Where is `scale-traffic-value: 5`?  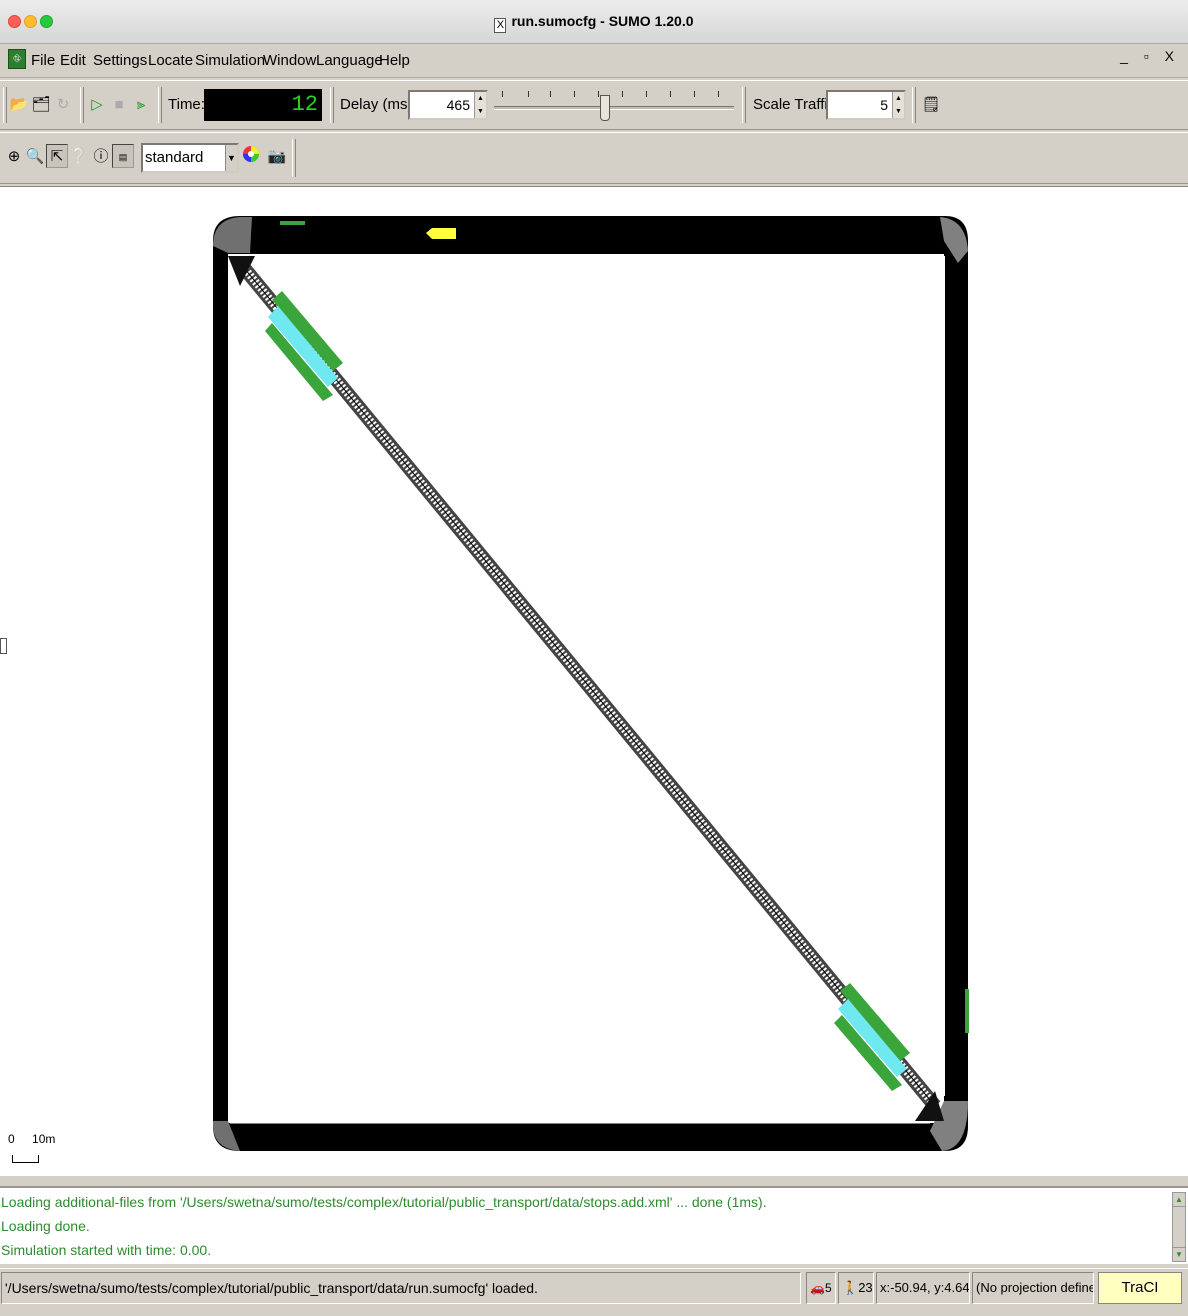
scale-traffic-value: 5 is located at coordinates (884, 105).